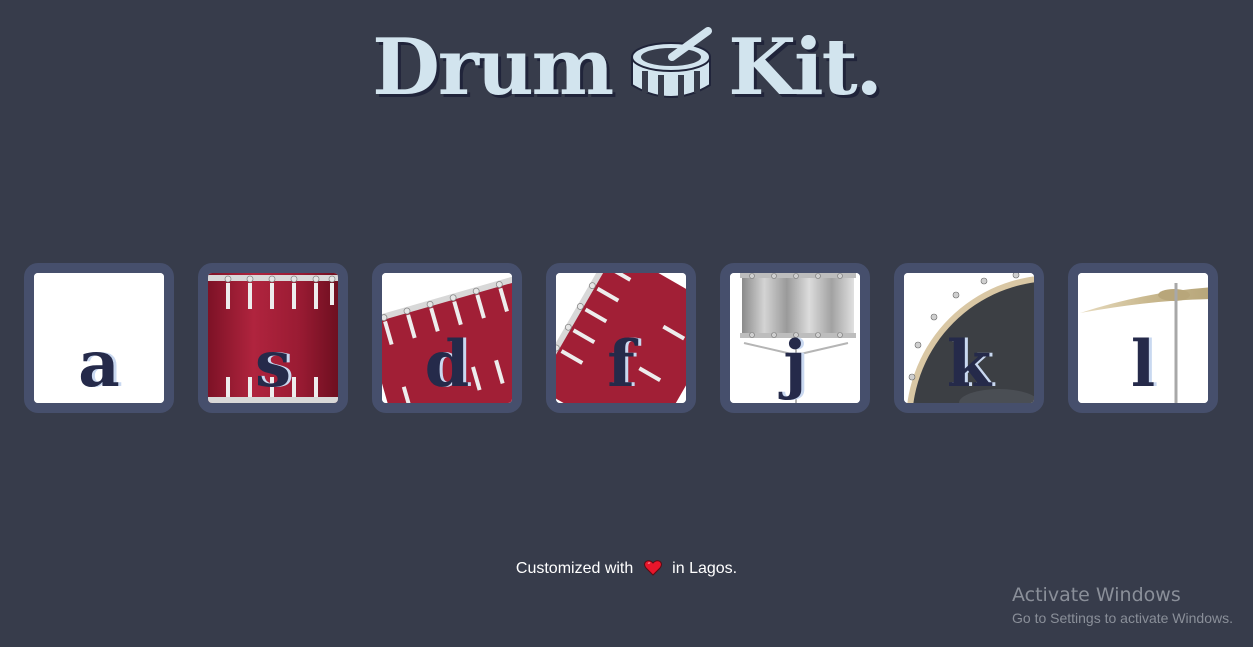 Image resolution: width=1253 pixels, height=647 pixels. I want to click on drum-key-label: k, so click(969, 364).